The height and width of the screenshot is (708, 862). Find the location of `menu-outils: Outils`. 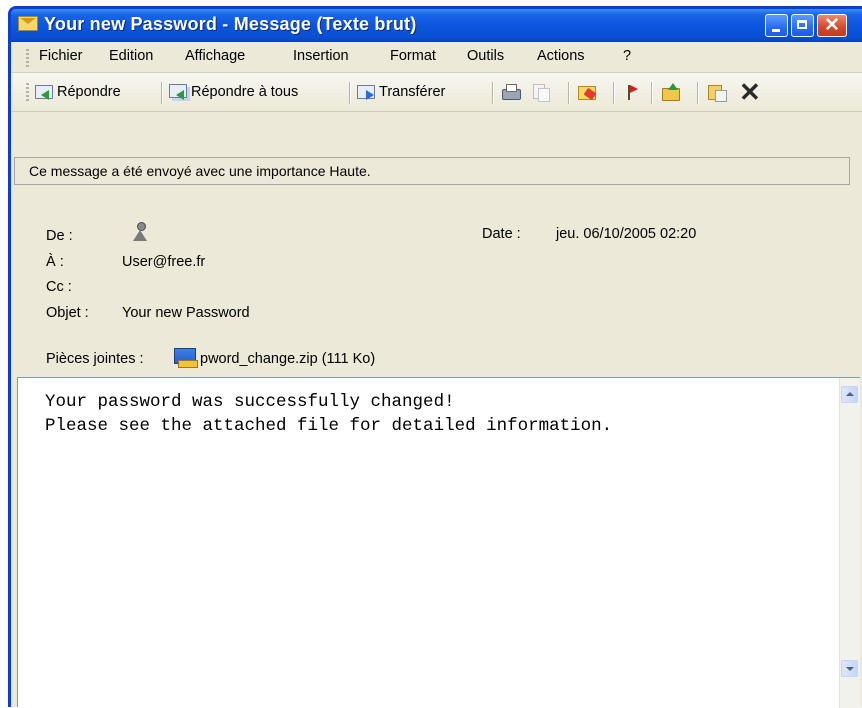

menu-outils: Outils is located at coordinates (485, 56).